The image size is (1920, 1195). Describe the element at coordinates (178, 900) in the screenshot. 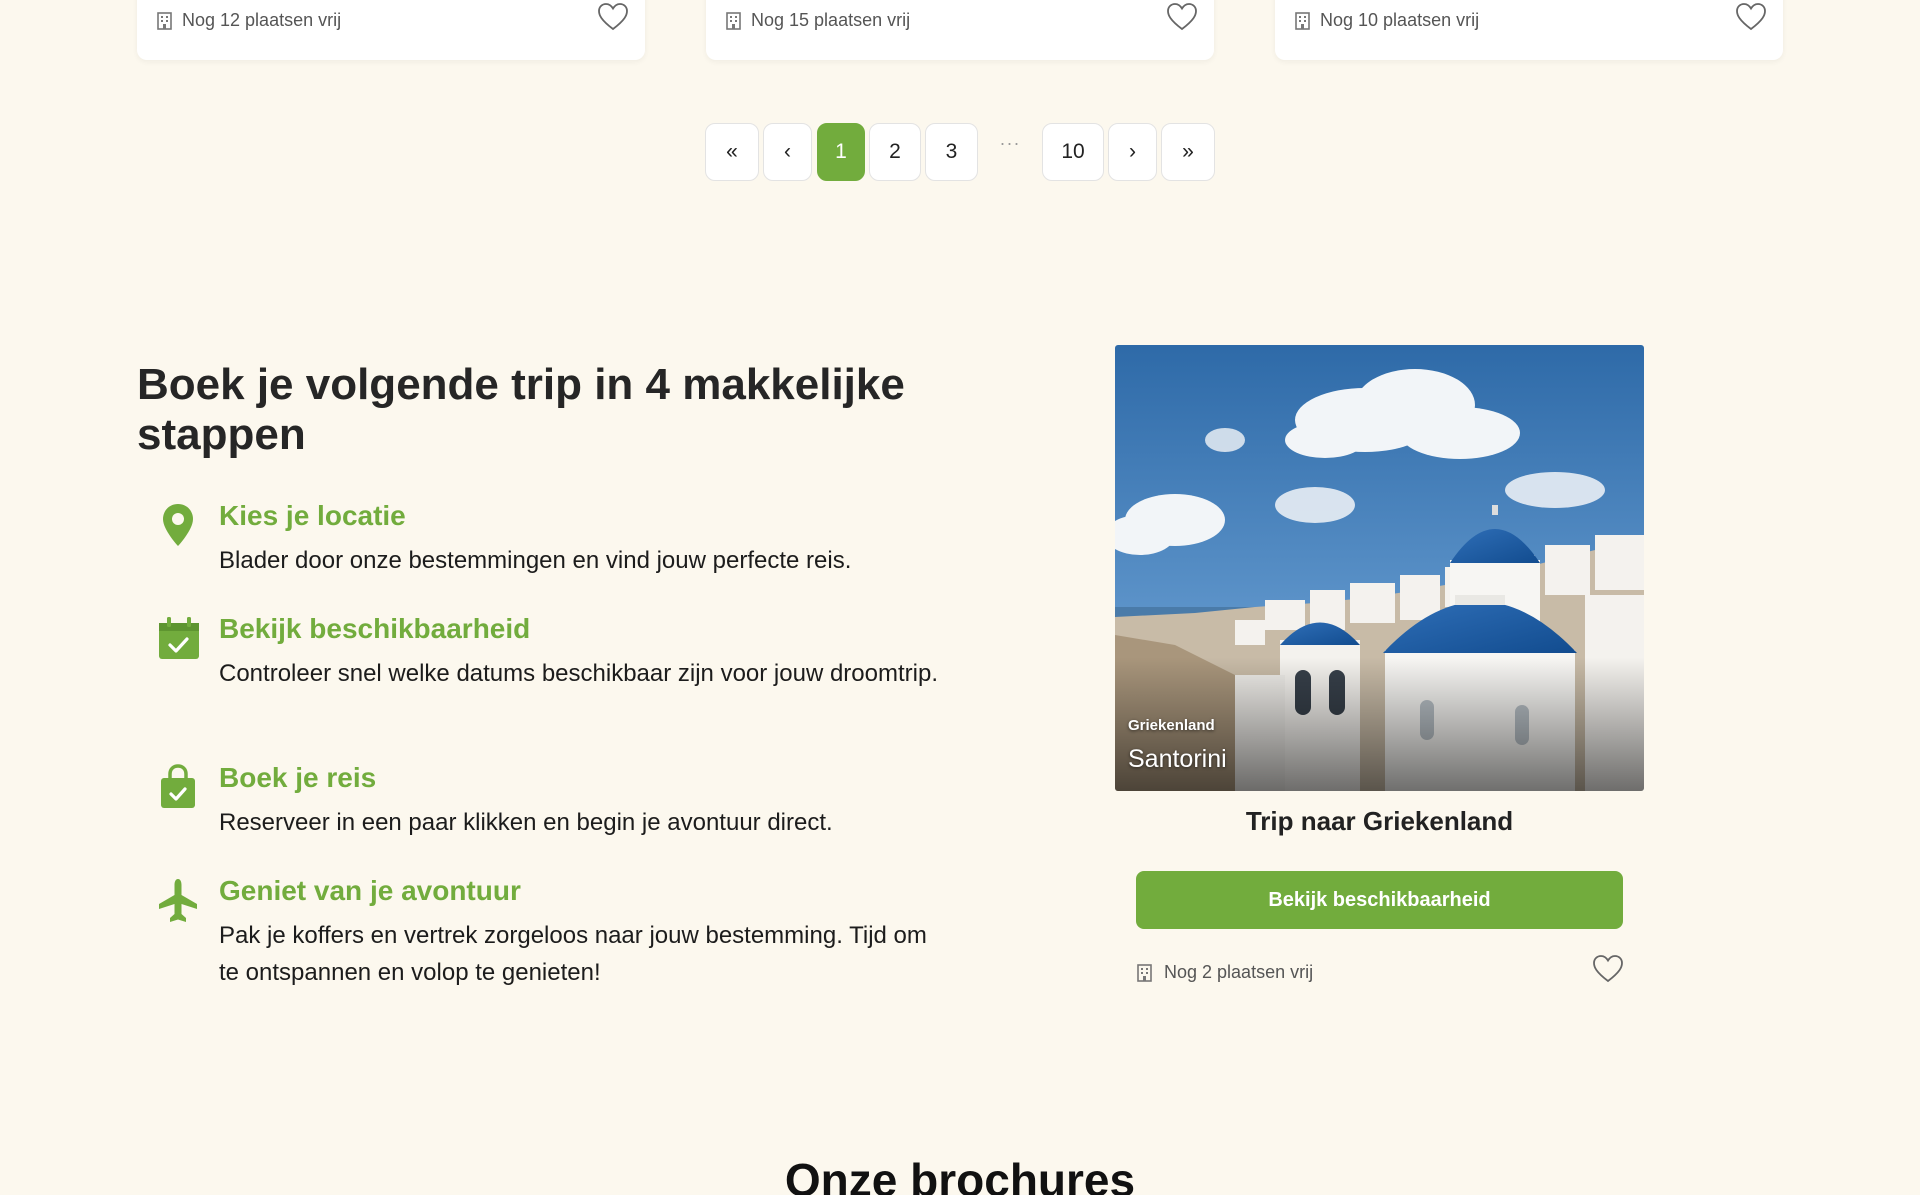

I see `airplane-icon` at that location.